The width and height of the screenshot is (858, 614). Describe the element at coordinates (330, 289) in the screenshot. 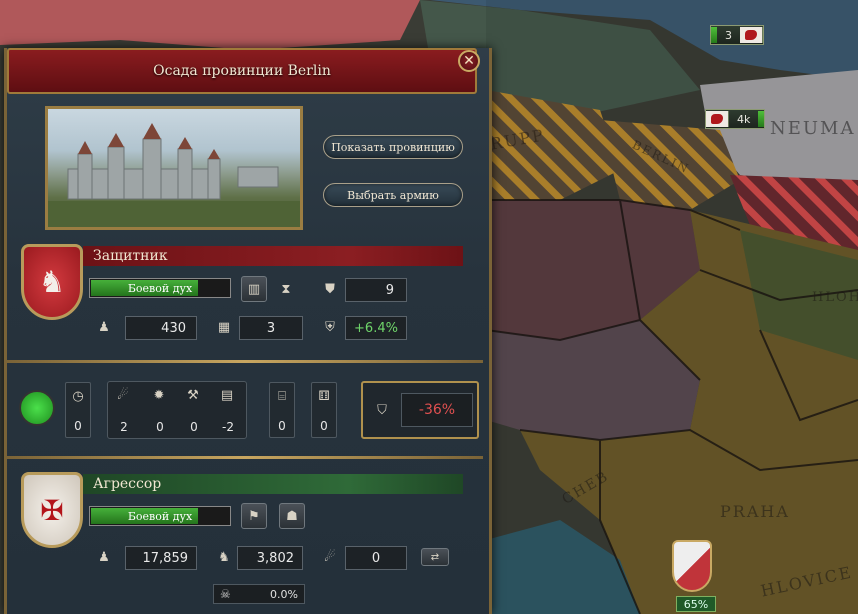

I see `shield-stack-icon: ⛊` at that location.